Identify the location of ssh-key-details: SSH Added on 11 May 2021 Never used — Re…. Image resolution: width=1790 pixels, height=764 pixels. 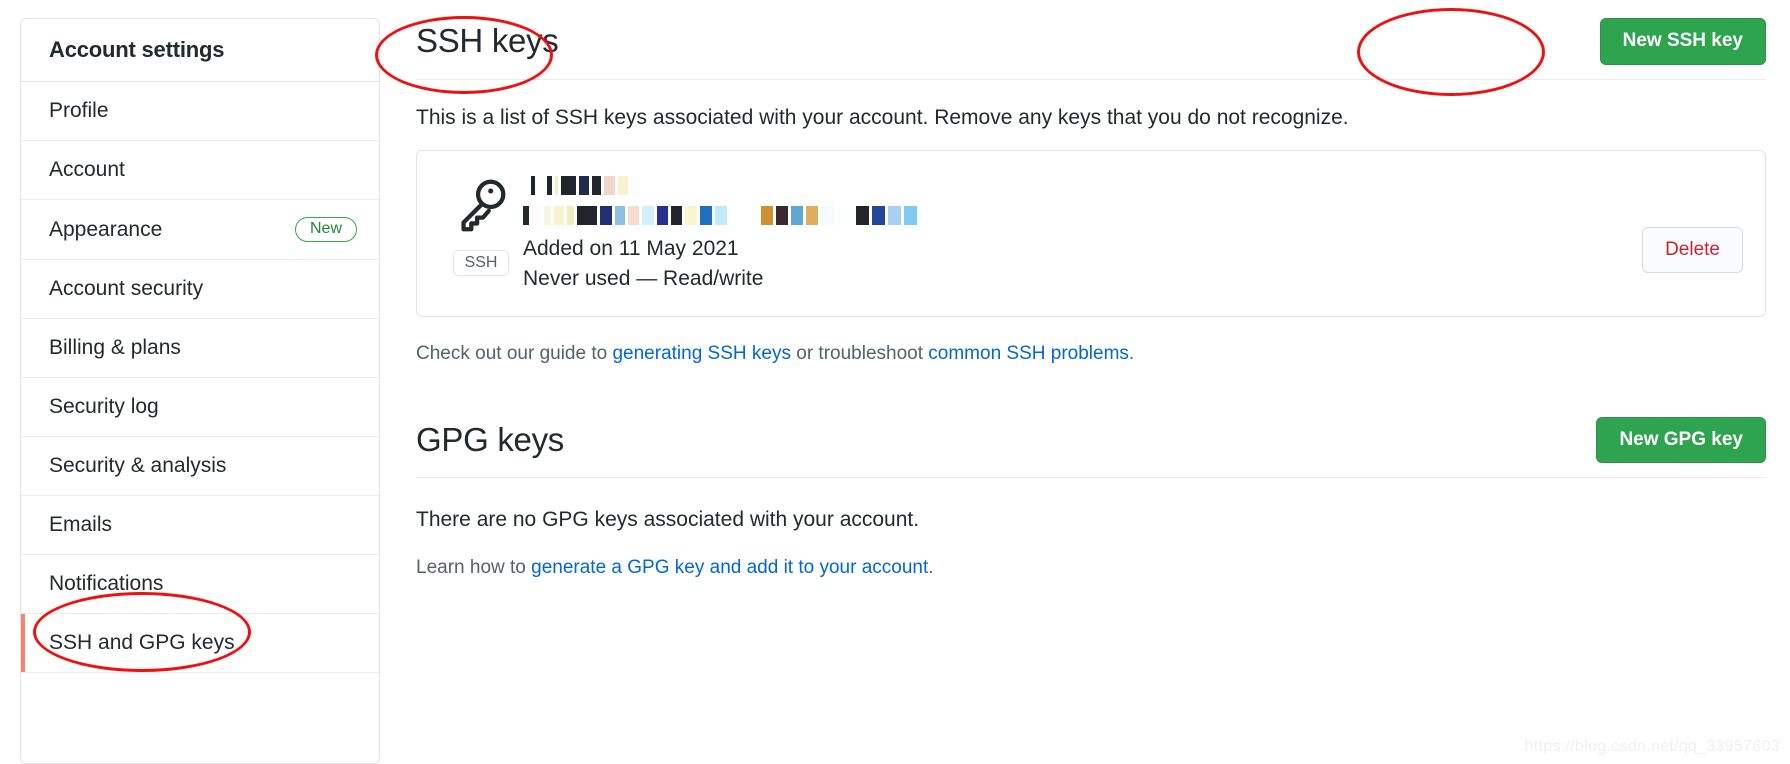
(679, 232).